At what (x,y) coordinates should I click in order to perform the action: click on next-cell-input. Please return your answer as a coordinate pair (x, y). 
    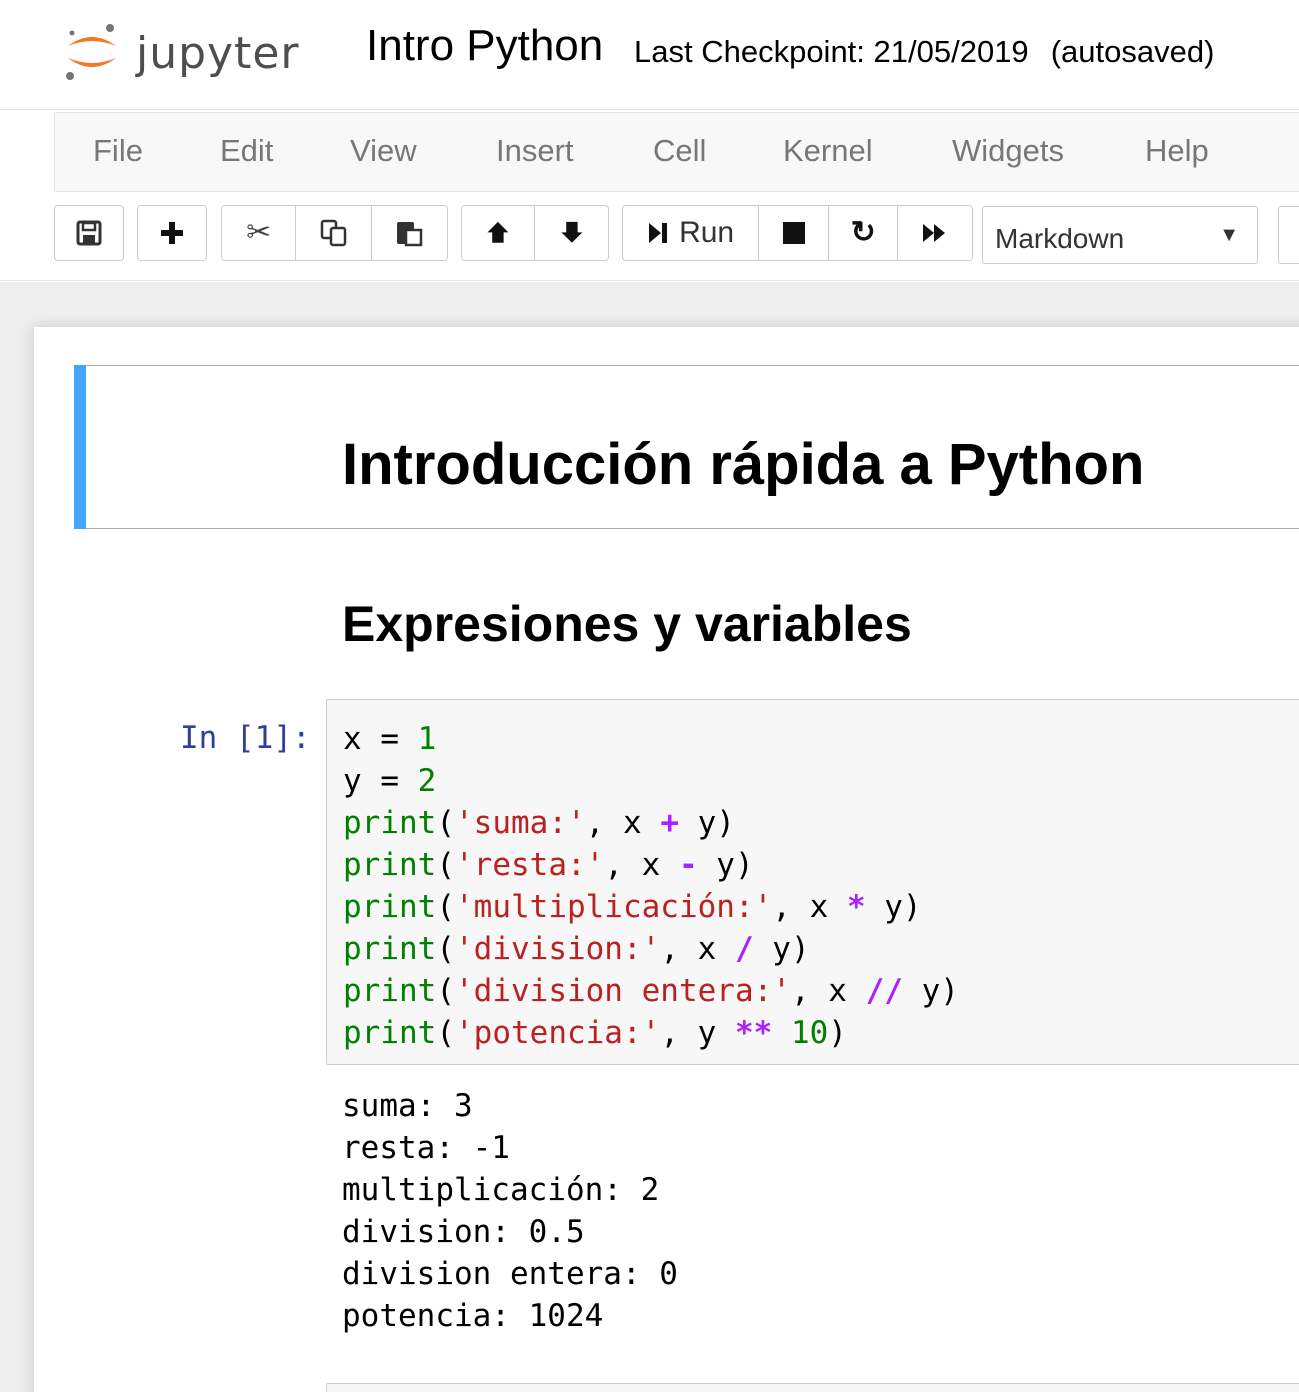
    Looking at the image, I should click on (812, 1387).